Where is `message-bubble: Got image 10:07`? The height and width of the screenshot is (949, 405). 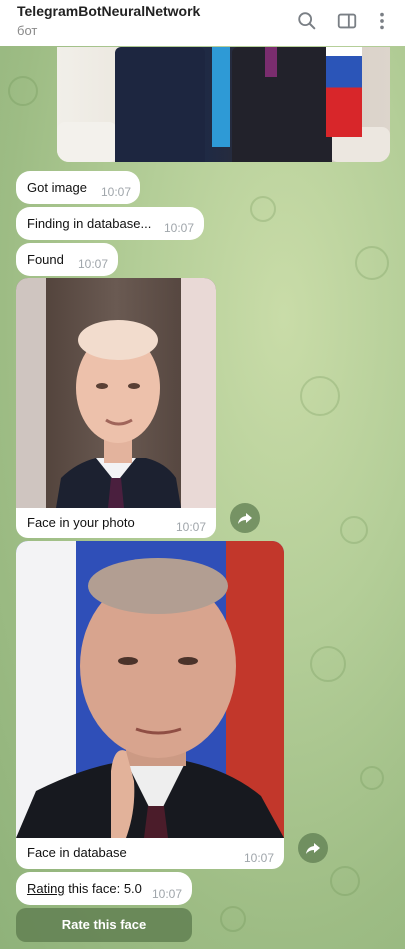
message-bubble: Got image 10:07 is located at coordinates (78, 187).